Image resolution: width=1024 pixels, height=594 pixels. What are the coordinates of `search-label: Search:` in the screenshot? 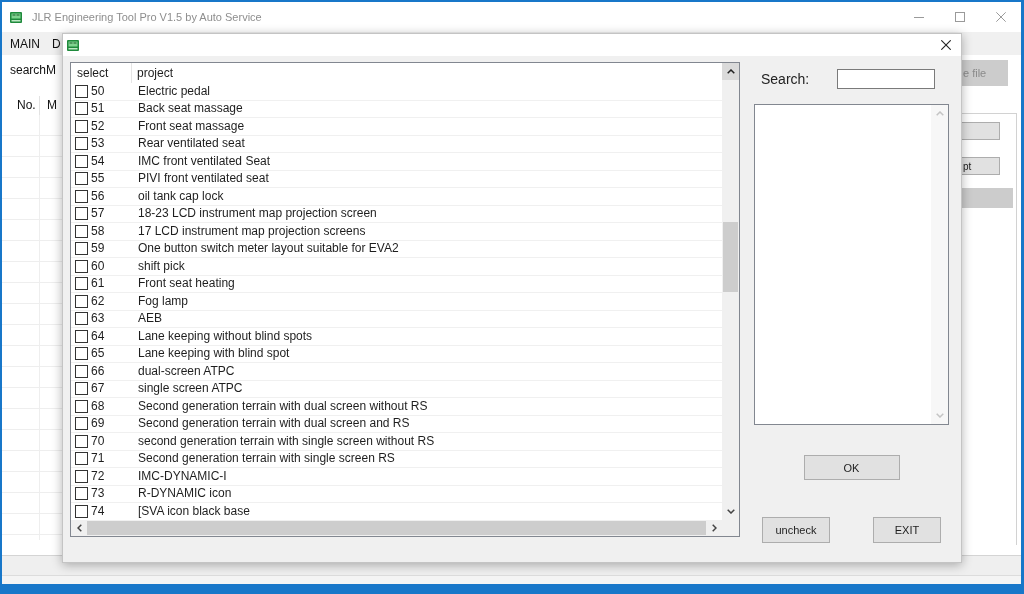 It's located at (785, 79).